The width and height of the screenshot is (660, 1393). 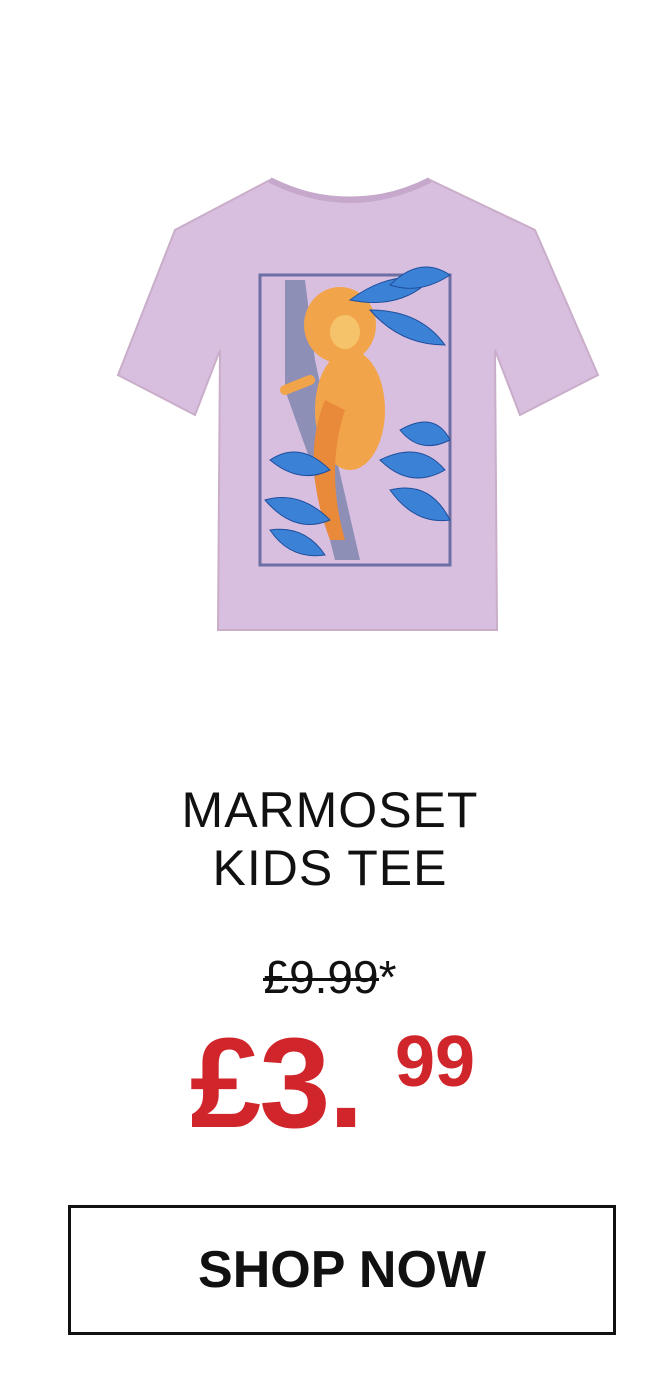 I want to click on product-title-line1: MARMOSET, so click(x=330, y=810).